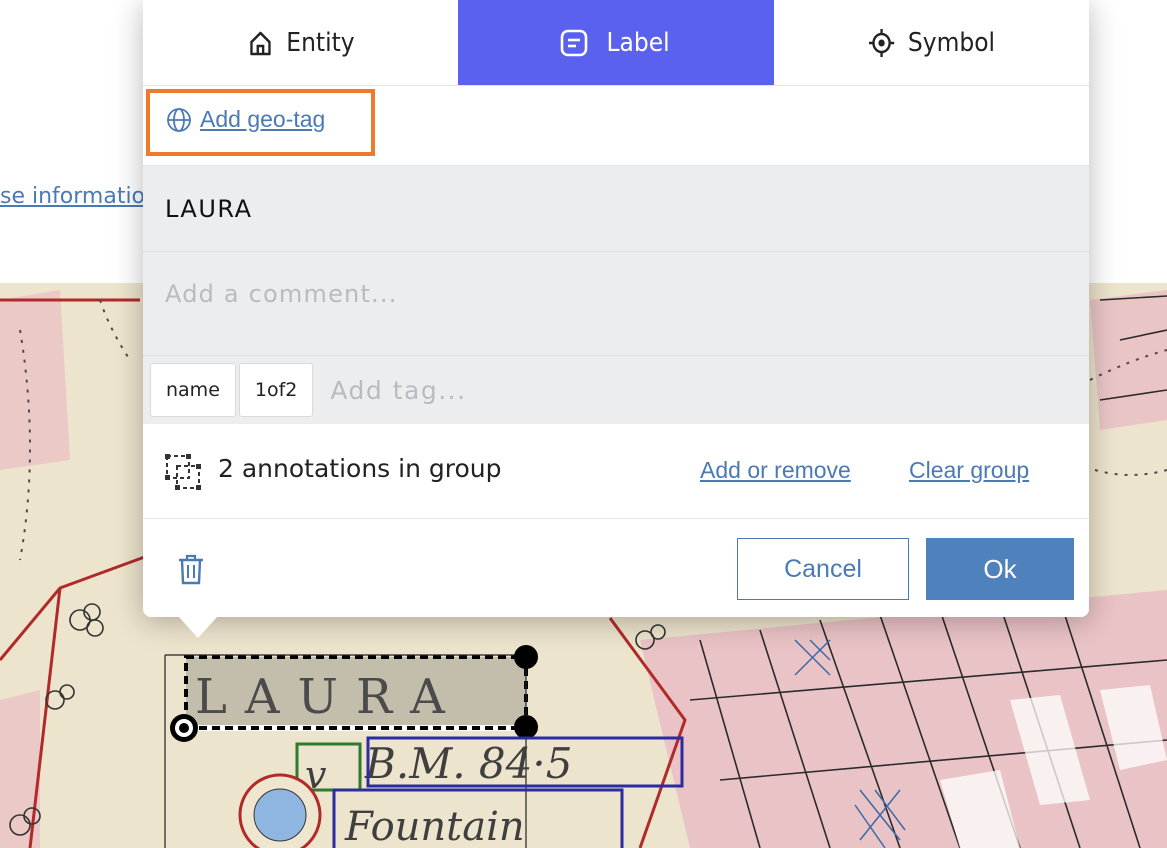 The image size is (1167, 848). I want to click on tab-entity-label: Entity, so click(320, 42).